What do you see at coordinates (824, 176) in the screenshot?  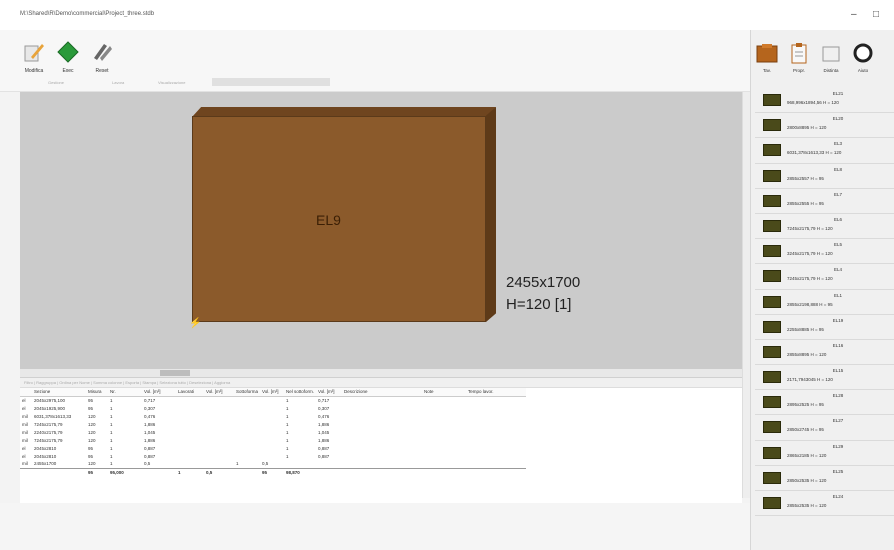 I see `element-list-item: EL8 2855x2557 H = 95` at bounding box center [824, 176].